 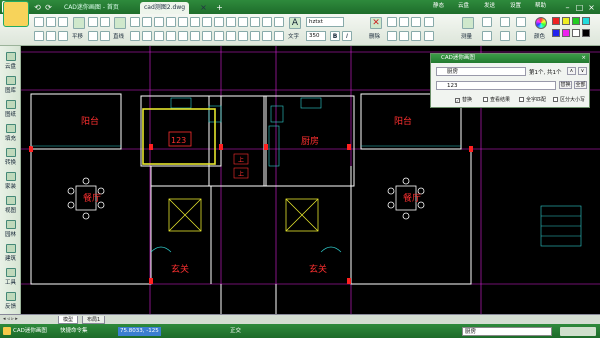 What do you see at coordinates (219, 7) in the screenshot?
I see `new-tab-icon: +` at bounding box center [219, 7].